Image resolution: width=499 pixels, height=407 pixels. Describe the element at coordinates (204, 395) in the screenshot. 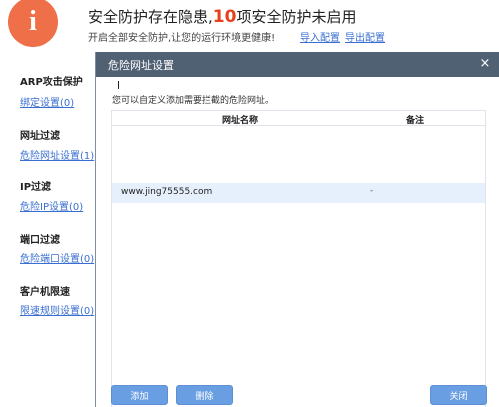

I see `delete-button: 删除` at that location.